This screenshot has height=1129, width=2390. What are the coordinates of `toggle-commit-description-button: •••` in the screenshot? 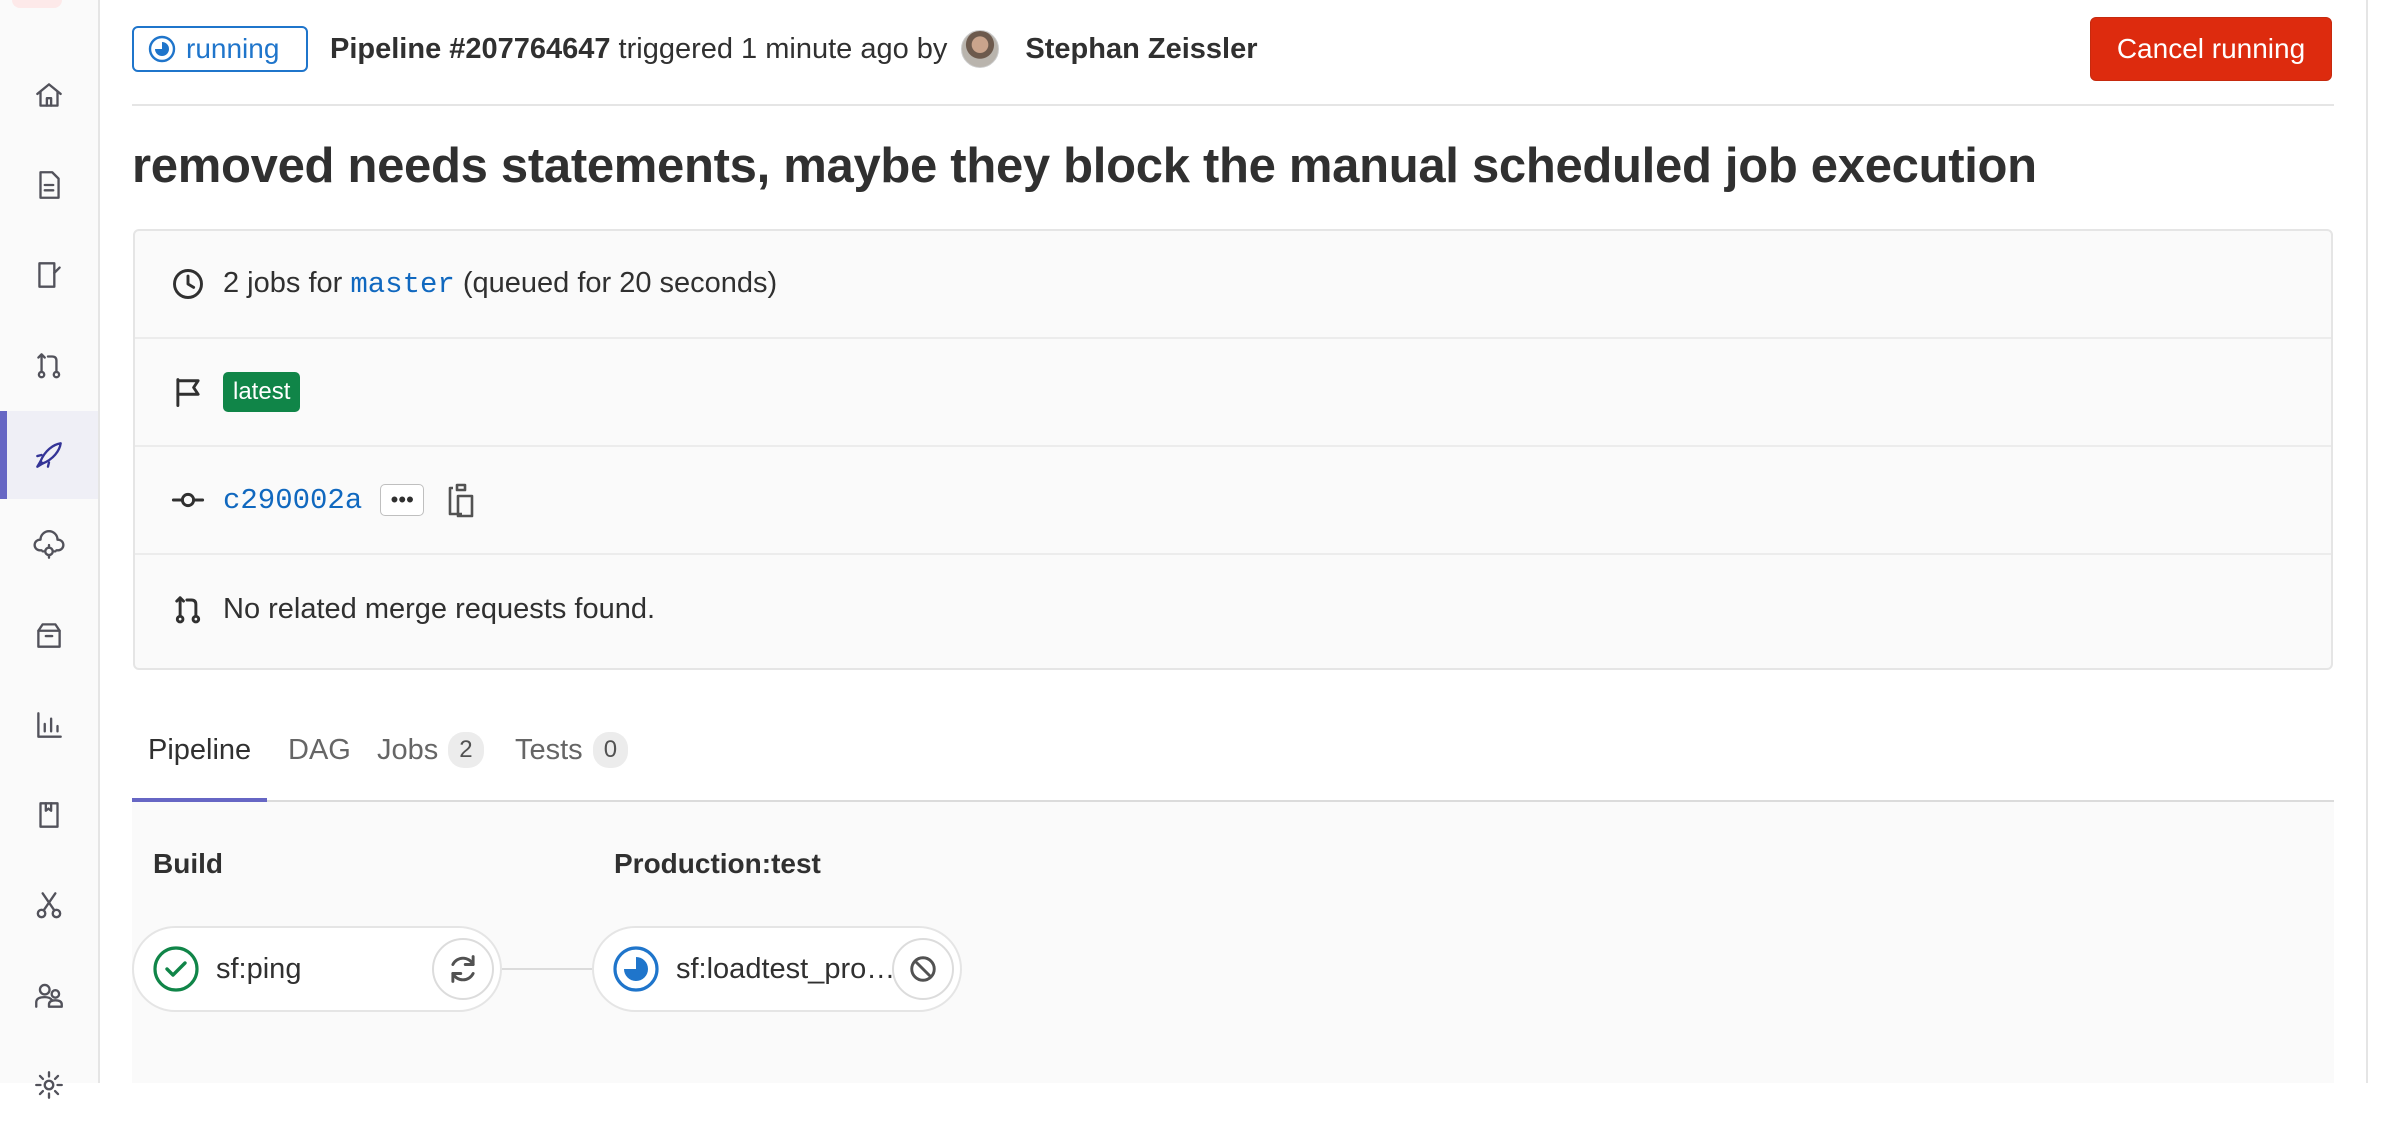 It's located at (402, 500).